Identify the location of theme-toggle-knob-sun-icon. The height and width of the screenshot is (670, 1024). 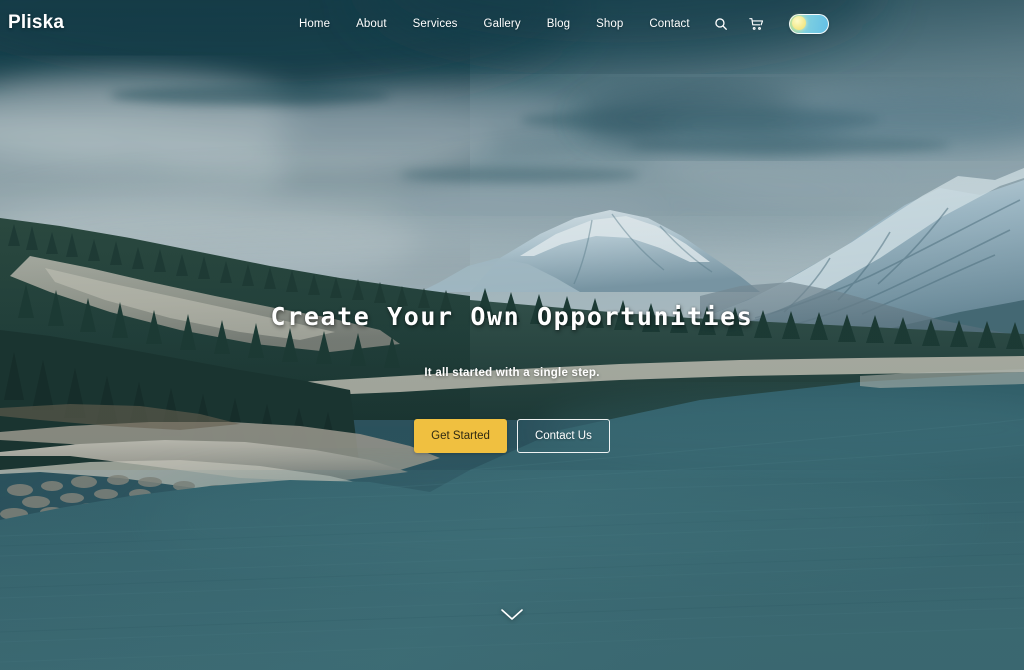
(798, 23).